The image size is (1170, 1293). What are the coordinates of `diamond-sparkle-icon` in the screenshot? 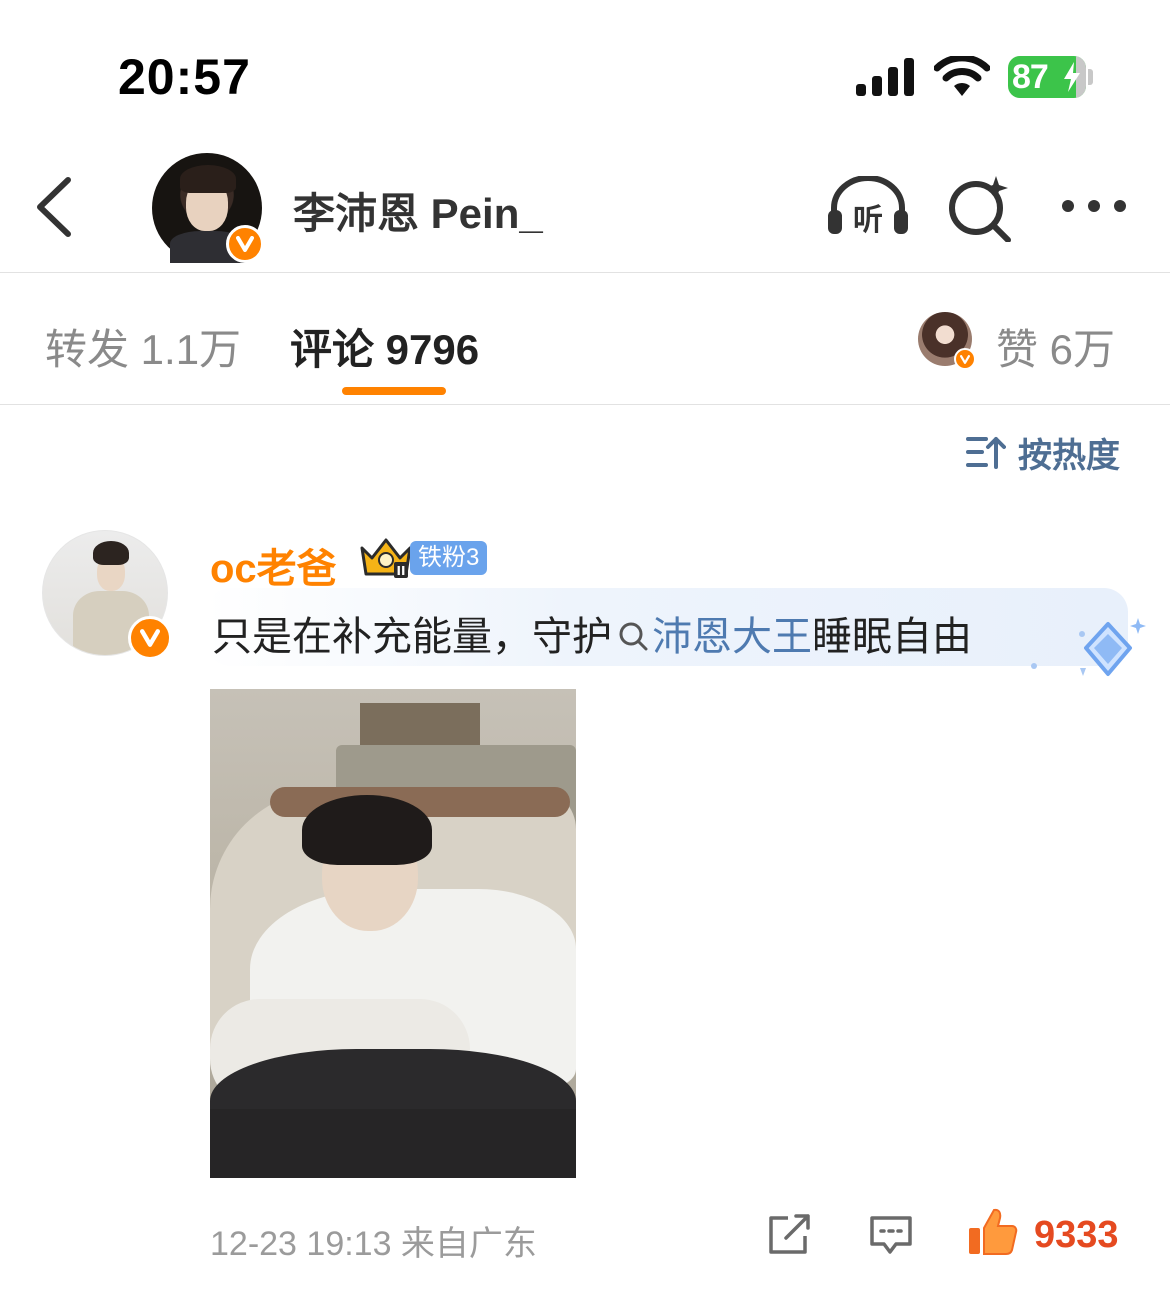 It's located at (1088, 647).